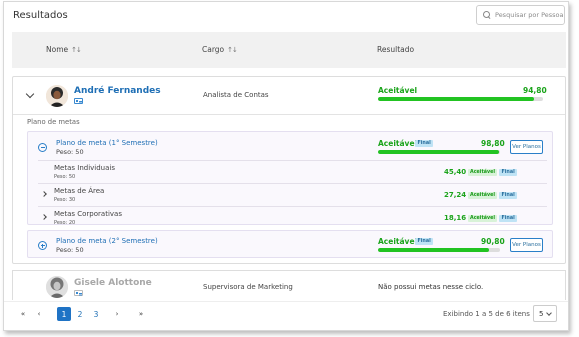 Image resolution: width=579 pixels, height=337 pixels. What do you see at coordinates (141, 314) in the screenshot?
I see `last-page-button: »` at bounding box center [141, 314].